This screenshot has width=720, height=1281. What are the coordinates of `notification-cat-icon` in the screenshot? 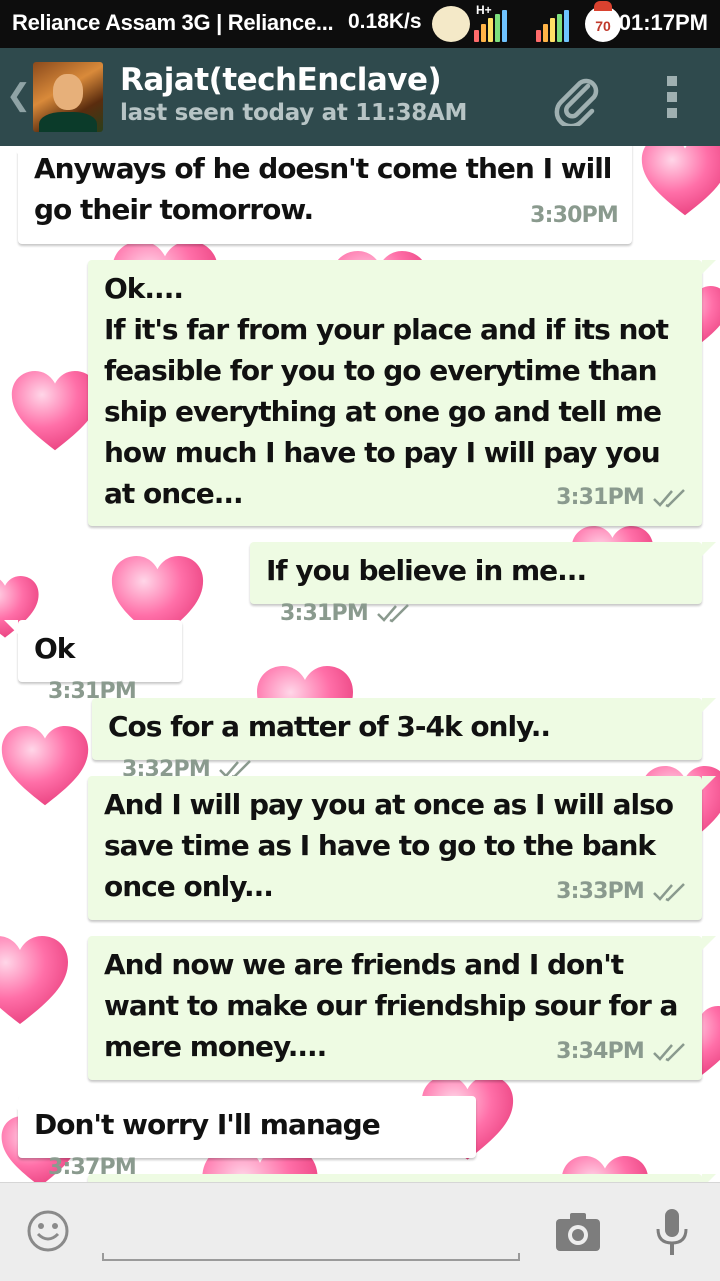 It's located at (451, 24).